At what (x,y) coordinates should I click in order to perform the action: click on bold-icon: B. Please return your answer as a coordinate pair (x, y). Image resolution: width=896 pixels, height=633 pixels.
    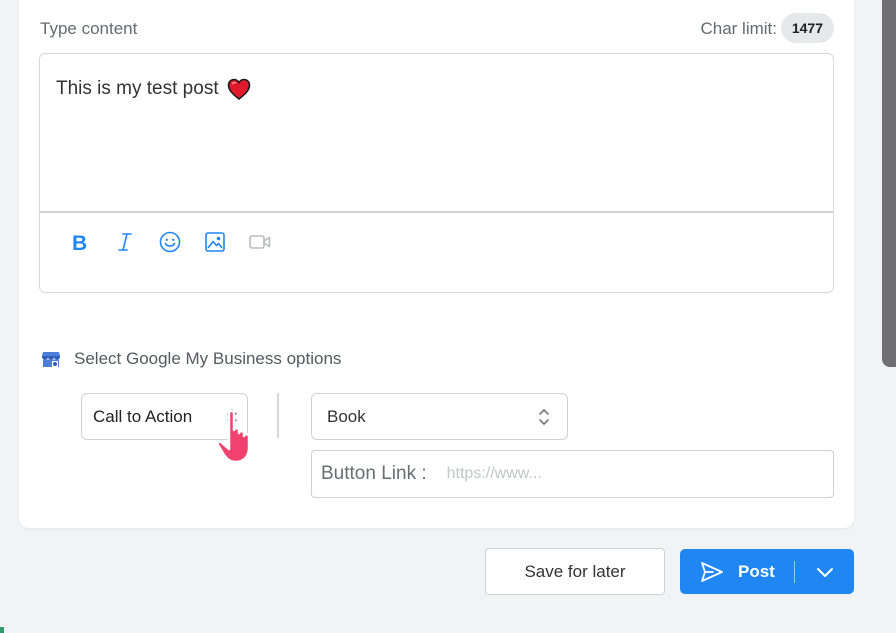
    Looking at the image, I should click on (80, 242).